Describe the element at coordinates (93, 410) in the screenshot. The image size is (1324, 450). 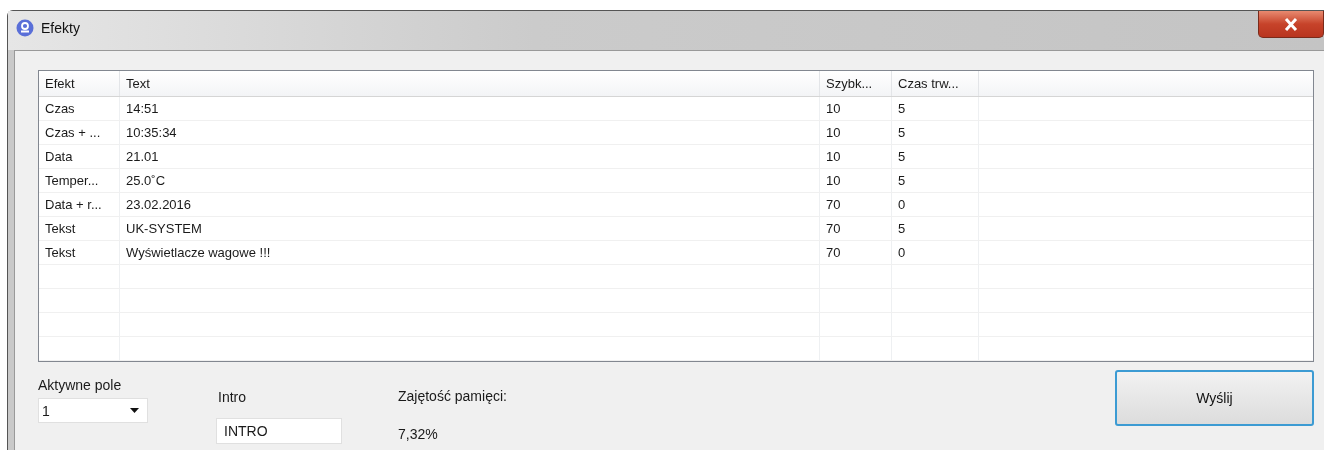
I see `active-field-dropdown: 1` at that location.